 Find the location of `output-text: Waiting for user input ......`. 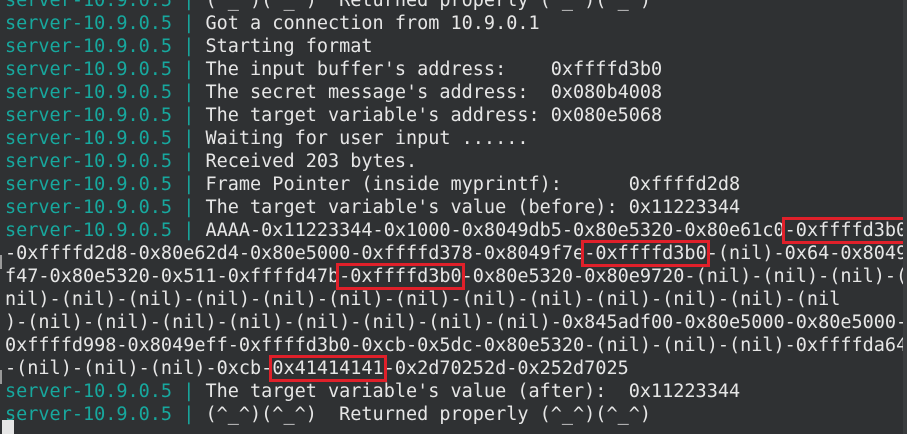

output-text: Waiting for user input ...... is located at coordinates (367, 138).